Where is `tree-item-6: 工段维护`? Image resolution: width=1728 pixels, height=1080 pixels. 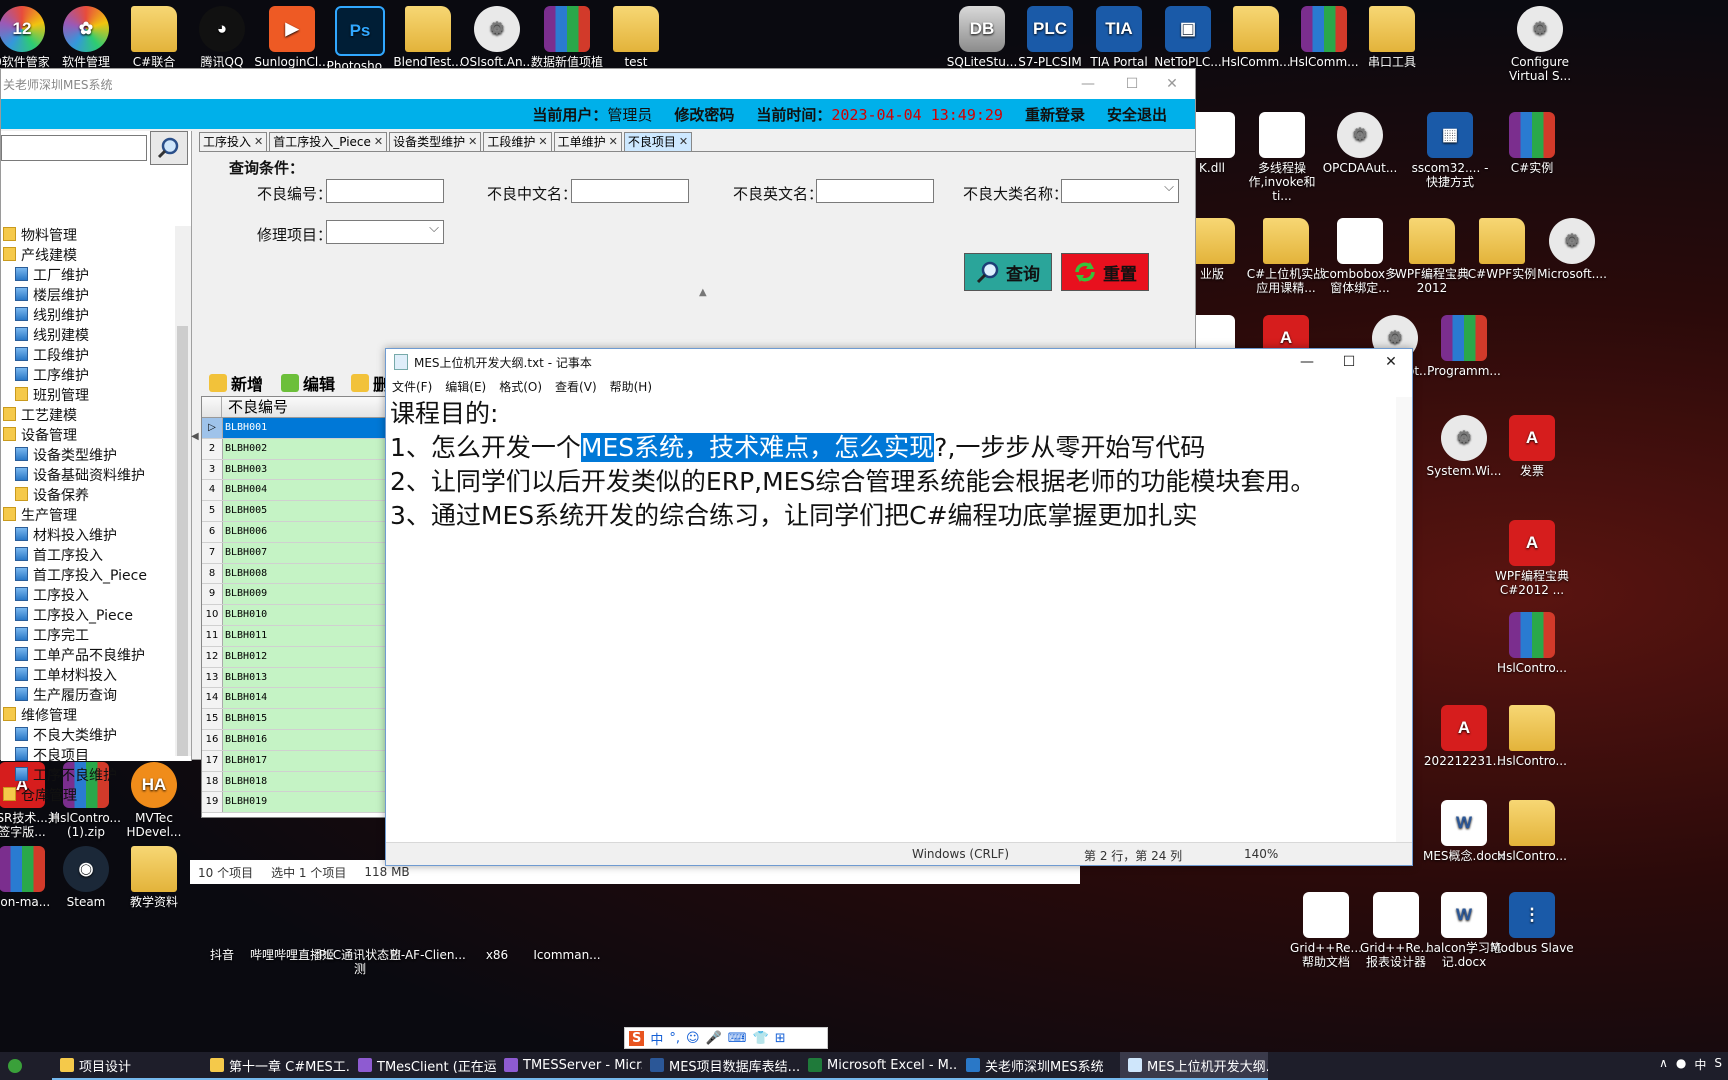
tree-item-6: 工段维护 is located at coordinates (88, 356).